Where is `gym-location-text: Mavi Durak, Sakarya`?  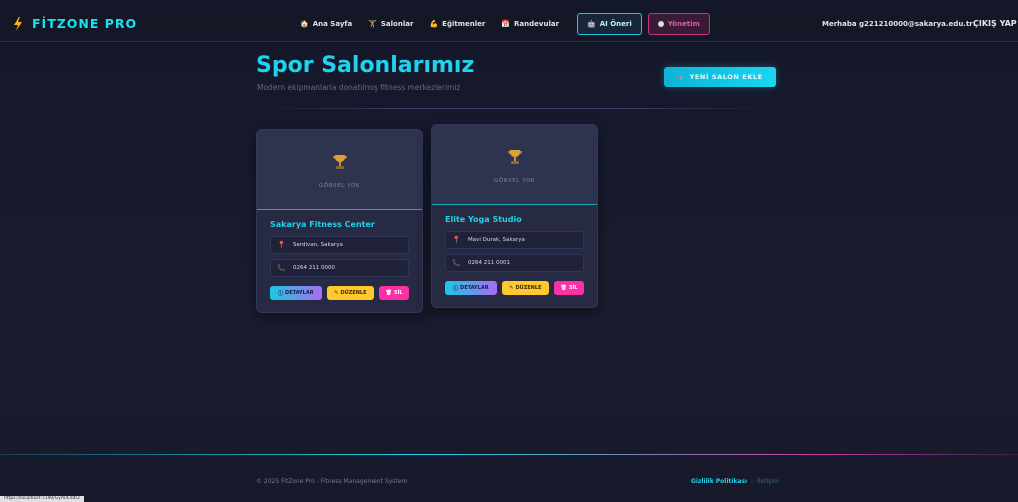
gym-location-text: Mavi Durak, Sakarya is located at coordinates (496, 240).